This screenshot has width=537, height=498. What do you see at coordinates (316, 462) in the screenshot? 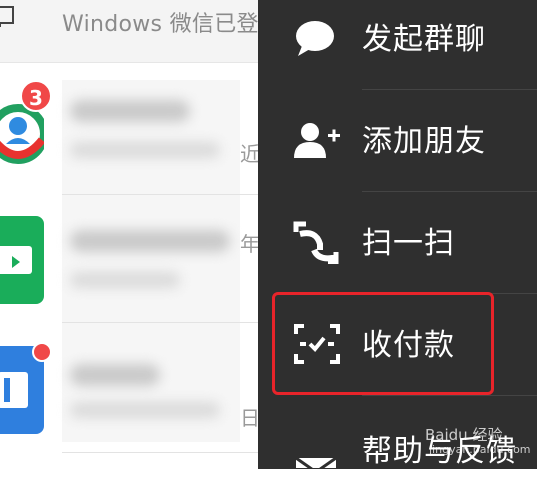
I see `envelope-icon` at bounding box center [316, 462].